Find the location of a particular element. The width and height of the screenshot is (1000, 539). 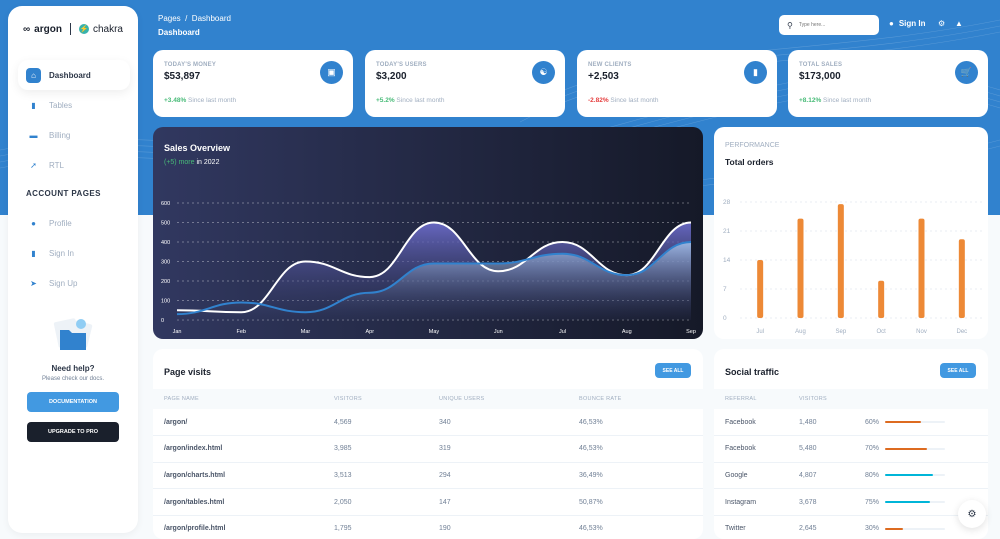

stat-change: +3.48% Since last month is located at coordinates (200, 100).